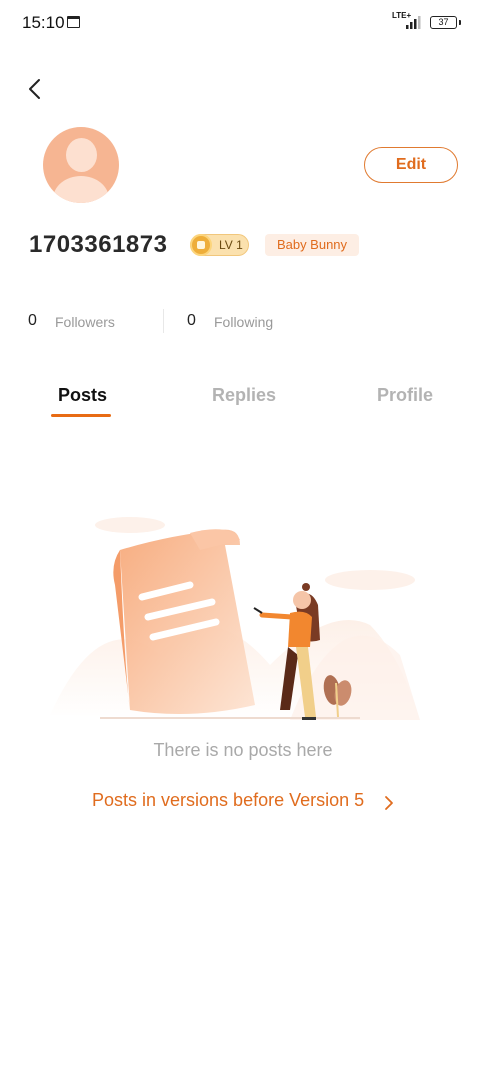 This screenshot has width=486, height=1080. I want to click on old-posts-link: Posts in versions before Version 5, so click(228, 800).